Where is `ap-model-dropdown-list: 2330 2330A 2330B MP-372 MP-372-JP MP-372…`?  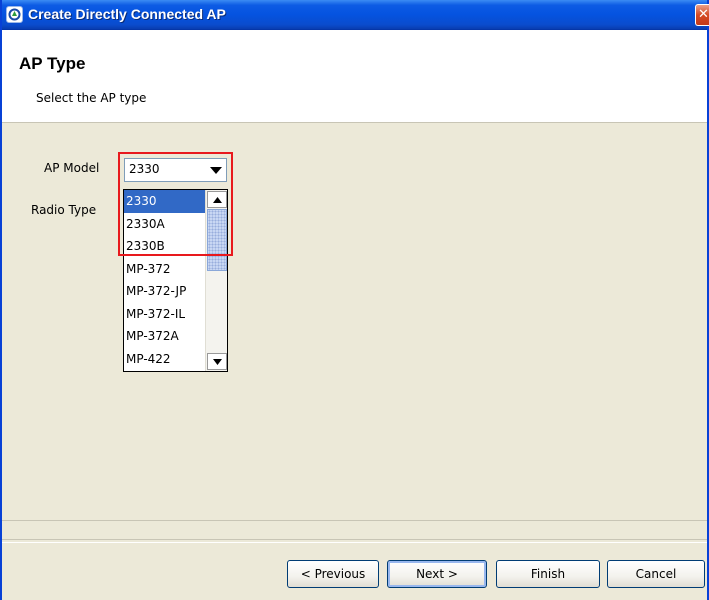 ap-model-dropdown-list: 2330 2330A 2330B MP-372 MP-372-JP MP-372… is located at coordinates (175, 280).